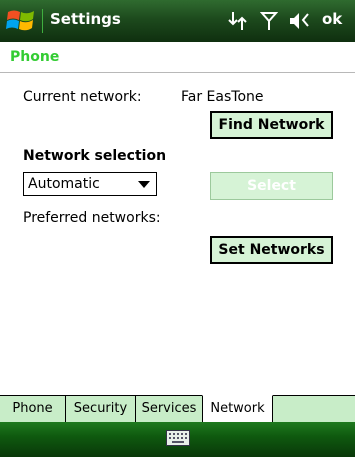 This screenshot has height=457, width=355. What do you see at coordinates (271, 250) in the screenshot?
I see `set-networks-button: Set Networks` at bounding box center [271, 250].